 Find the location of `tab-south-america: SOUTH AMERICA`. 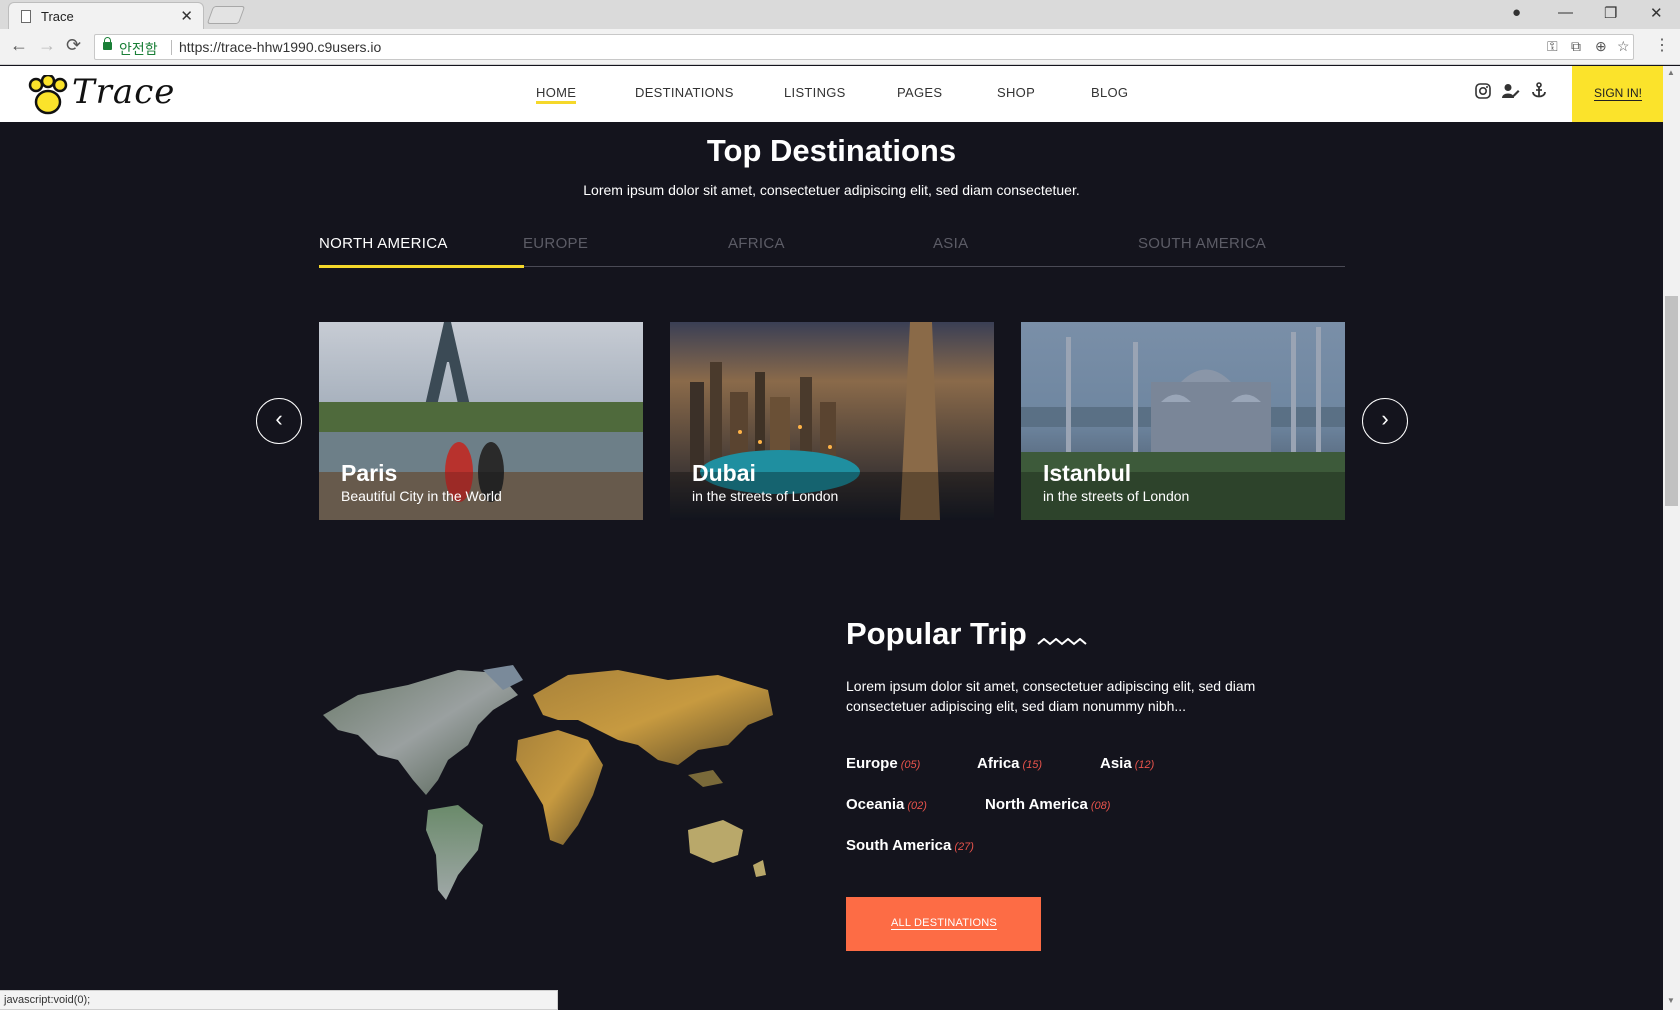

tab-south-america: SOUTH AMERICA is located at coordinates (1202, 243).